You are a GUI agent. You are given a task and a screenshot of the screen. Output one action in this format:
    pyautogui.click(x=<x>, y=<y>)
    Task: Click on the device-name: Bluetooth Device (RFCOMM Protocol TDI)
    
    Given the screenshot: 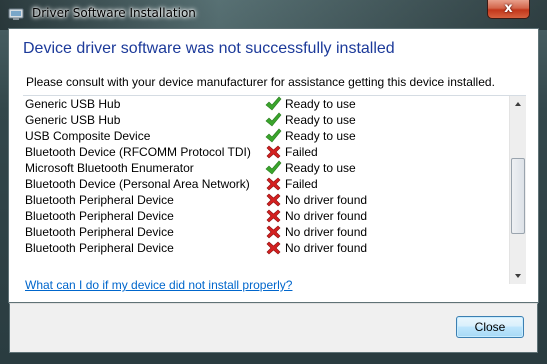 What is the action you would take?
    pyautogui.click(x=138, y=152)
    